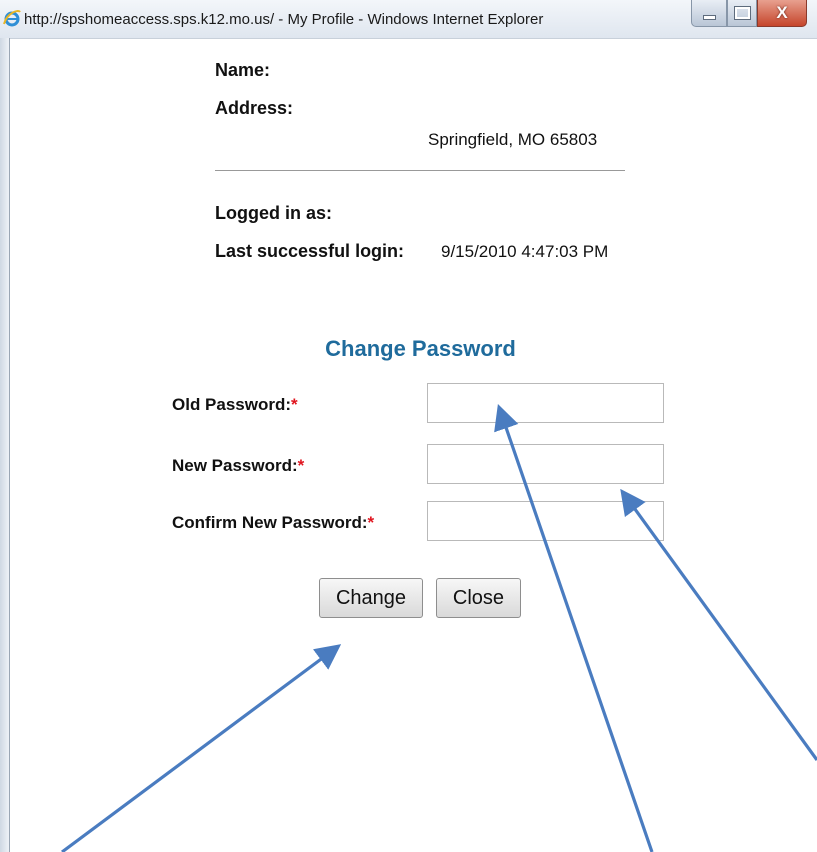 The width and height of the screenshot is (817, 852). What do you see at coordinates (545, 521) in the screenshot?
I see `confirm-password-input` at bounding box center [545, 521].